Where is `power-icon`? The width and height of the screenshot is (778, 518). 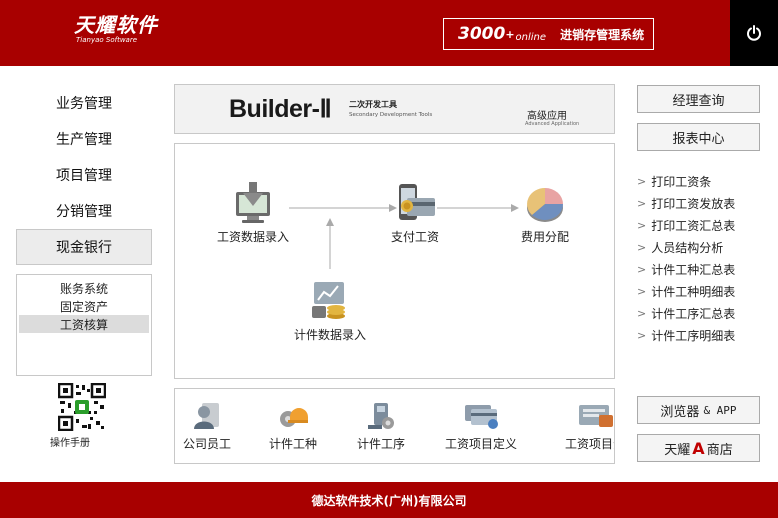 power-icon is located at coordinates (754, 33).